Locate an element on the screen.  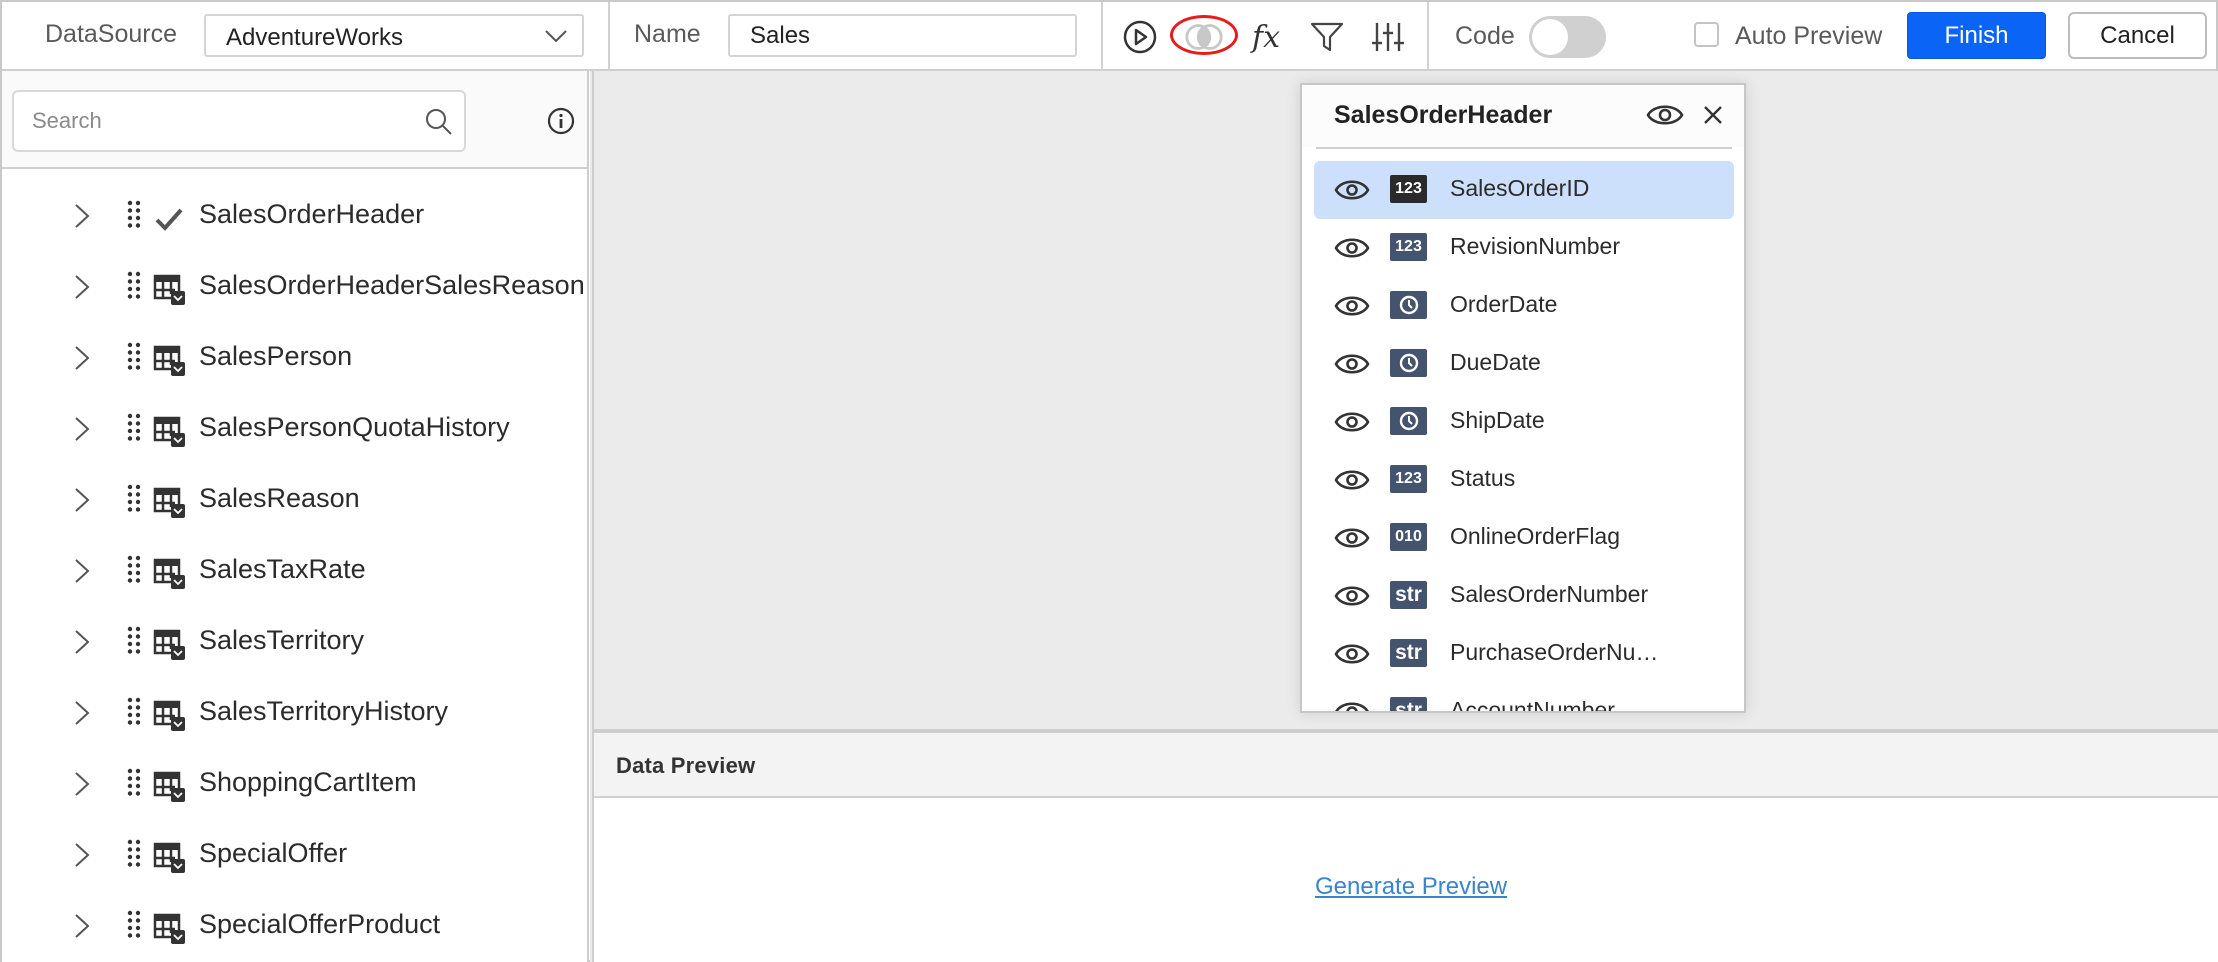
parameters-button is located at coordinates (1388, 37).